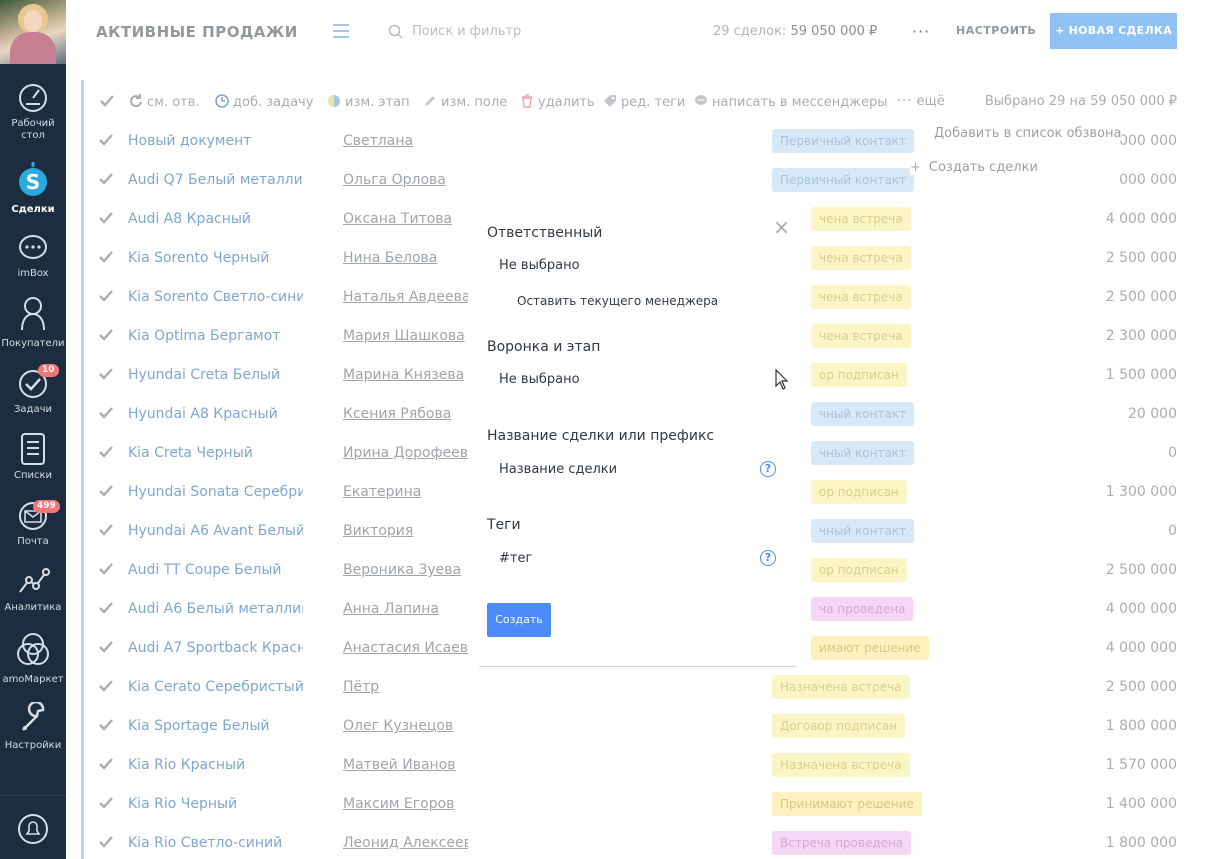 This screenshot has height=859, width=1207. I want to click on help-icon: ?, so click(768, 469).